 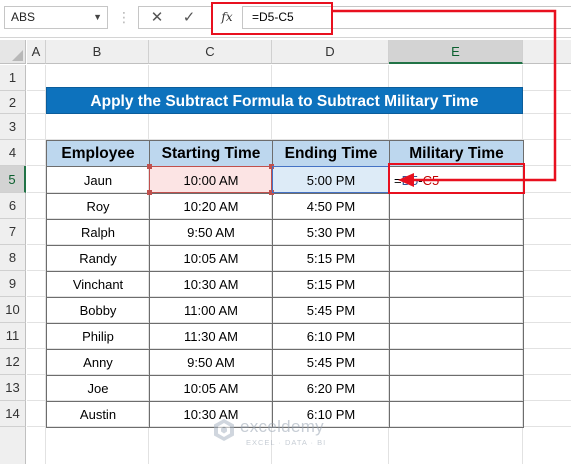 What do you see at coordinates (331, 336) in the screenshot?
I see `cell-ending-time: 6:10 PM` at bounding box center [331, 336].